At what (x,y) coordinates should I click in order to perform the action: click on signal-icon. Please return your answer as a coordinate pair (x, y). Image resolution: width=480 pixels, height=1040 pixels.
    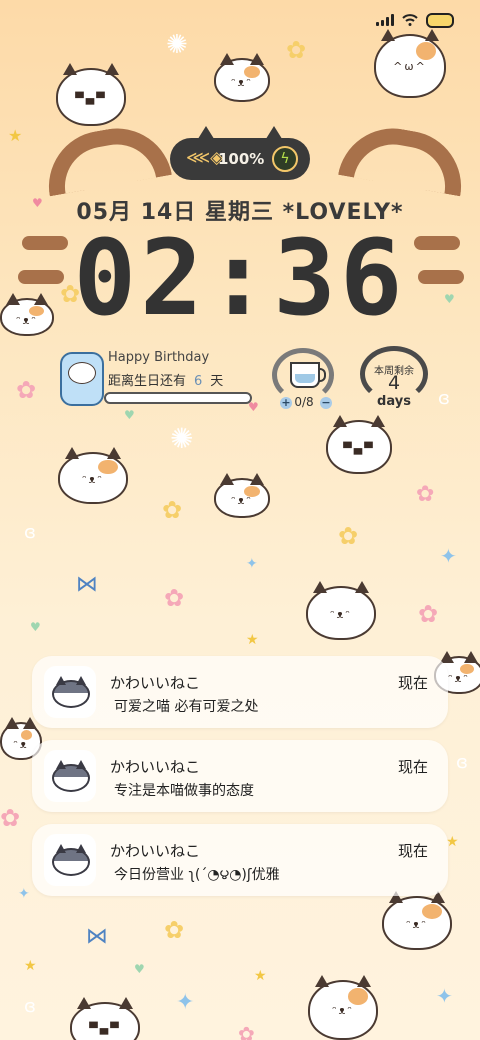
    Looking at the image, I should click on (385, 20).